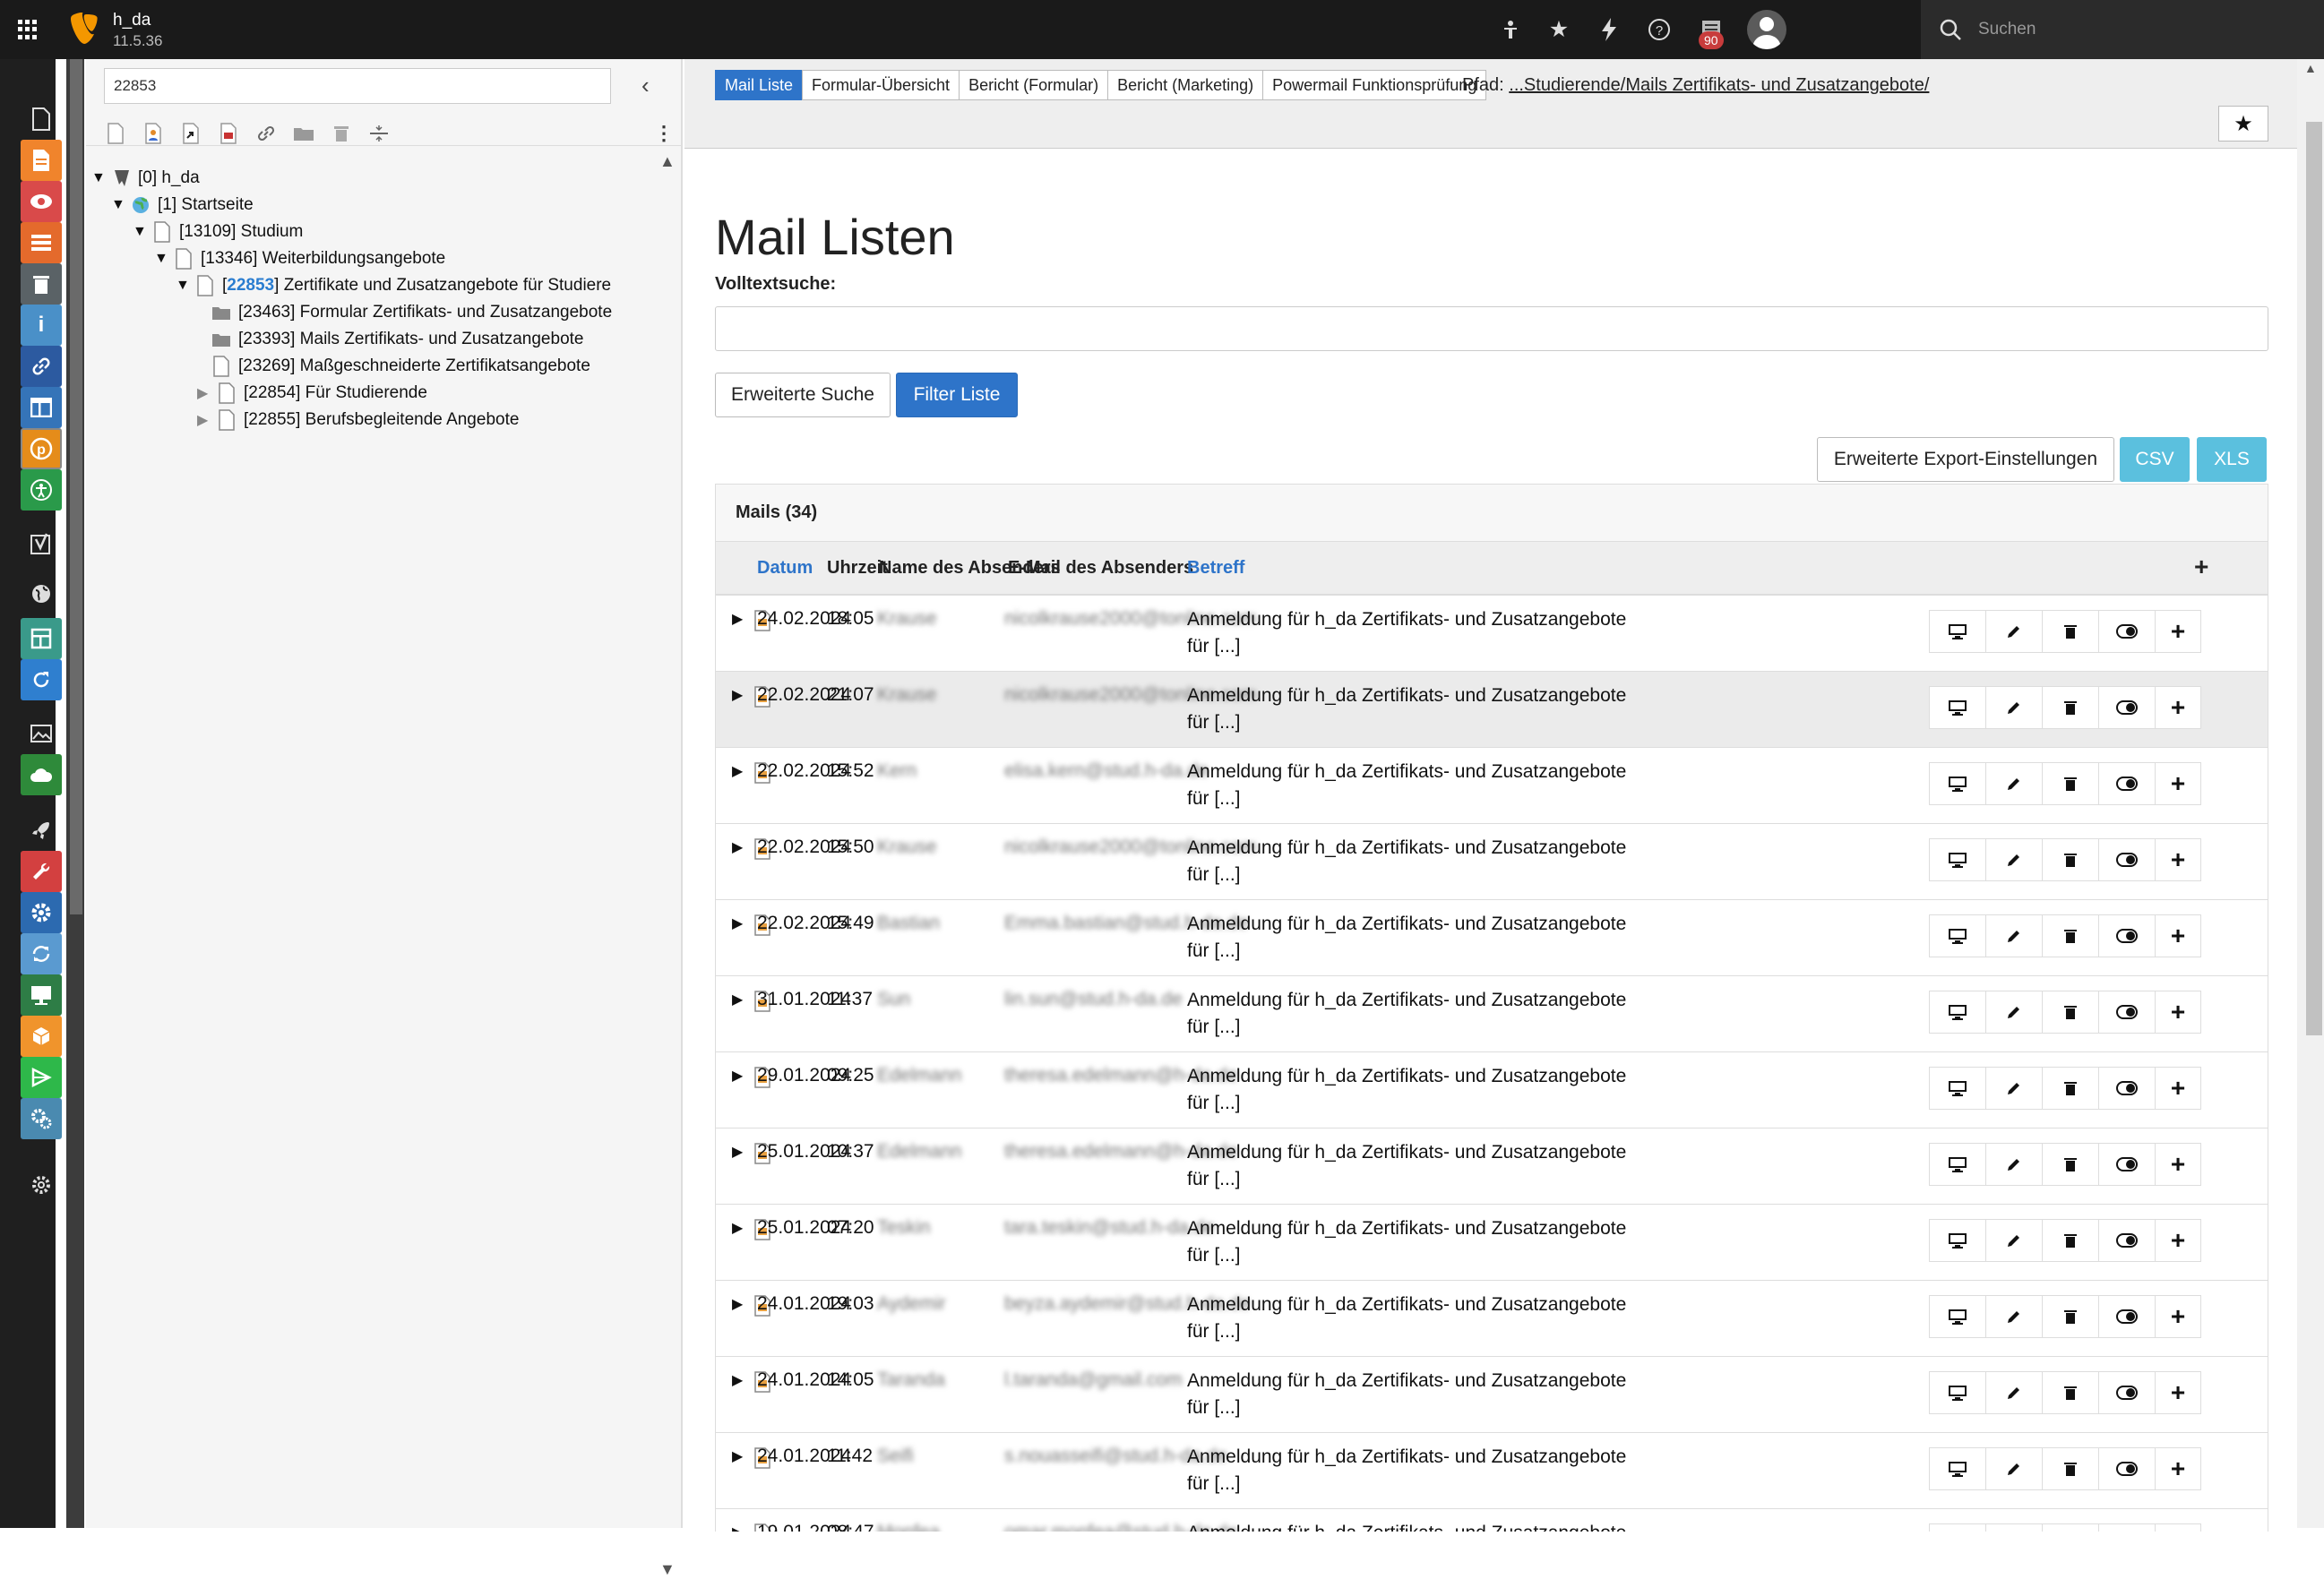  Describe the element at coordinates (664, 133) in the screenshot. I see `tree-more-options-icon: ⋮` at that location.